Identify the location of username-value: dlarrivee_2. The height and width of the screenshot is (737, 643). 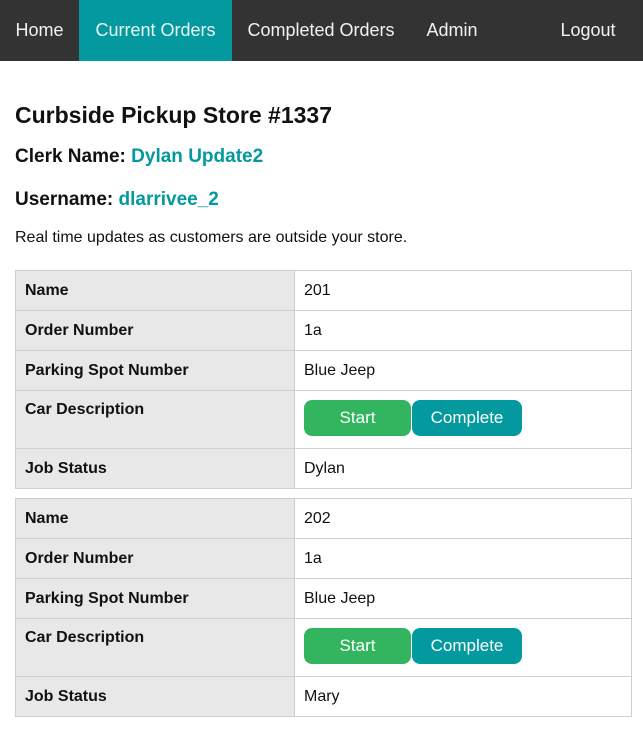
(168, 199).